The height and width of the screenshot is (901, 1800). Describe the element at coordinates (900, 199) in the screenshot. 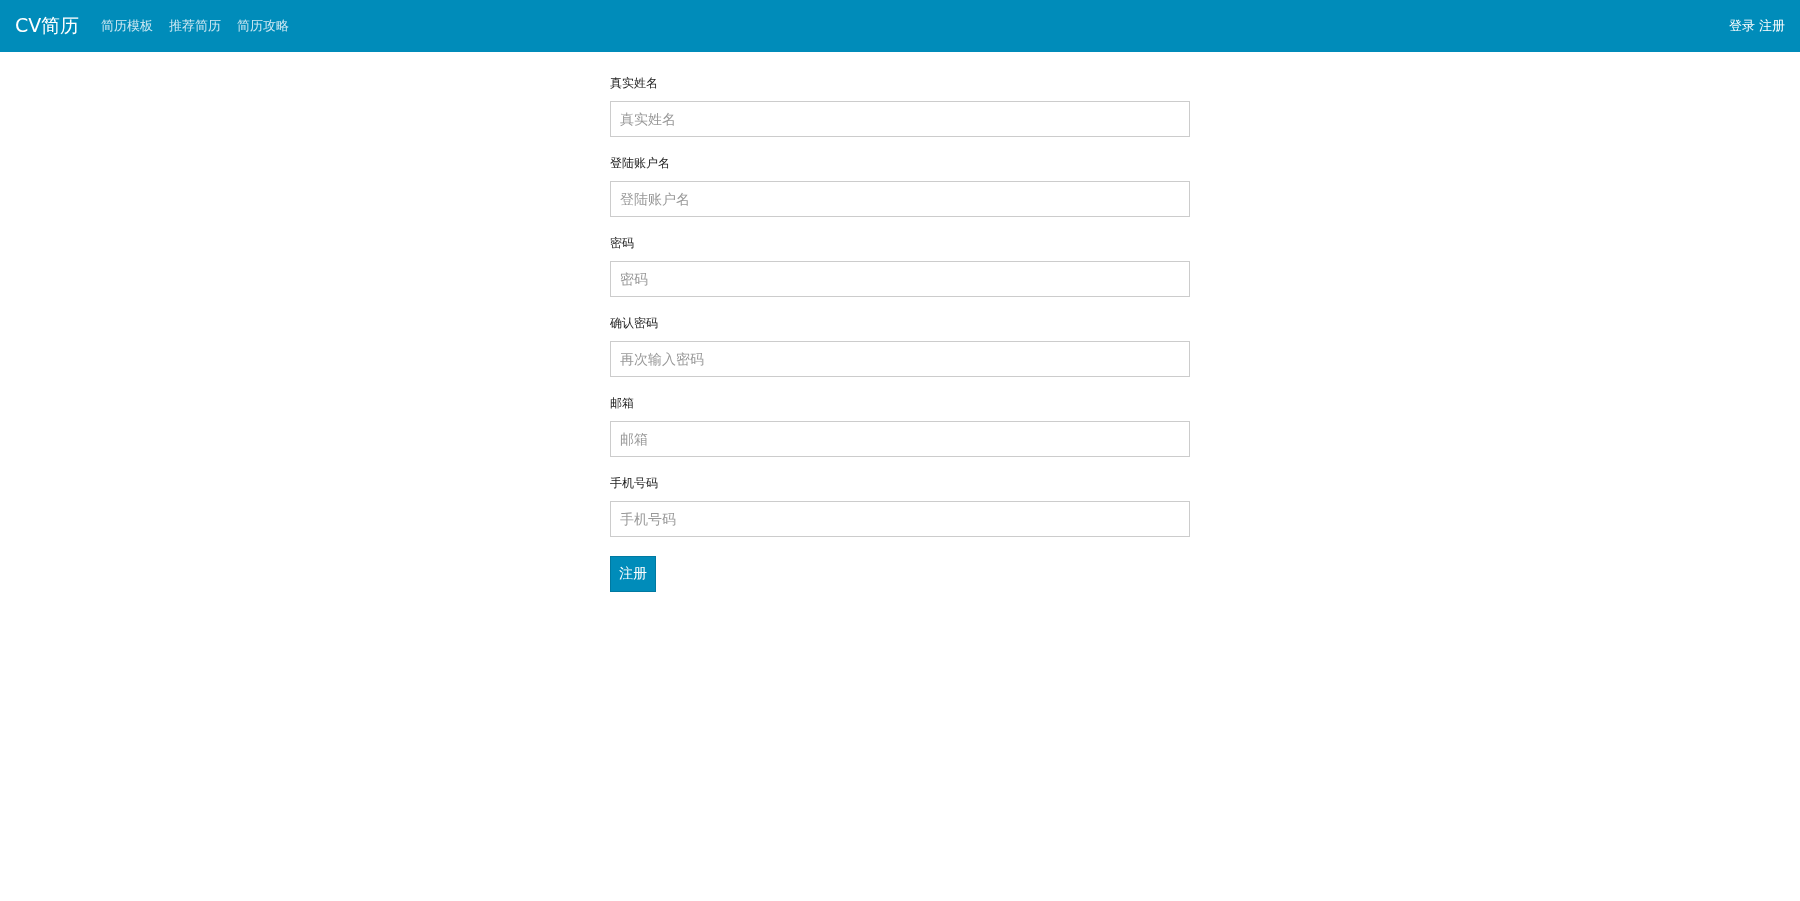

I see `input-field: 登陆账户名` at that location.